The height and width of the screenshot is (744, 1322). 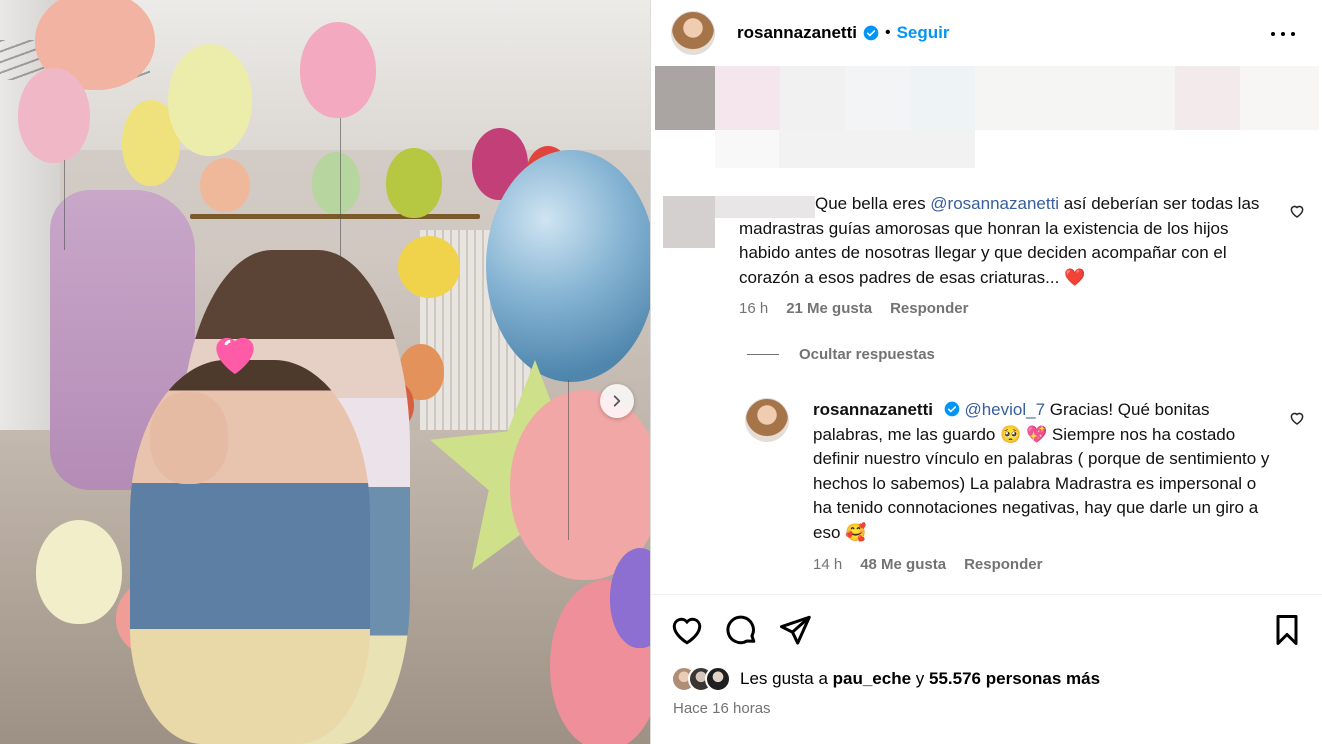 I want to click on reply-author-avatar, so click(x=767, y=420).